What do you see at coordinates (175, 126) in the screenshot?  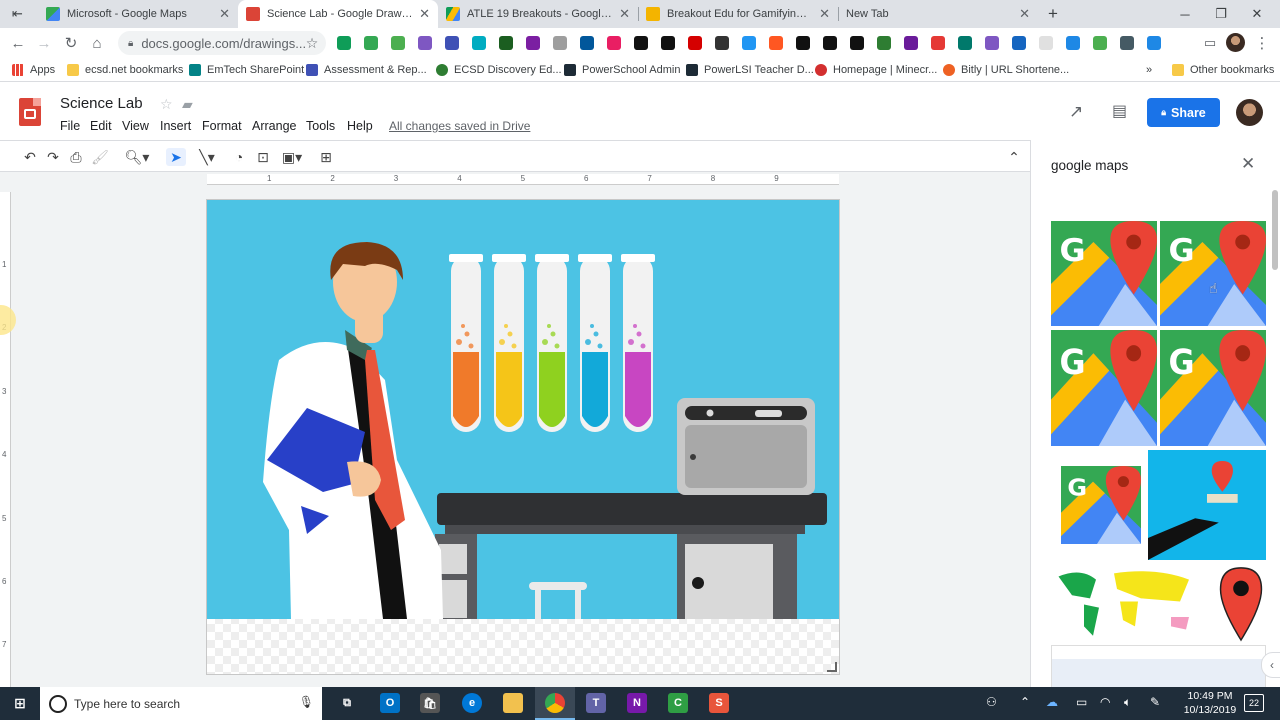 I see `menu-insert: Insert` at bounding box center [175, 126].